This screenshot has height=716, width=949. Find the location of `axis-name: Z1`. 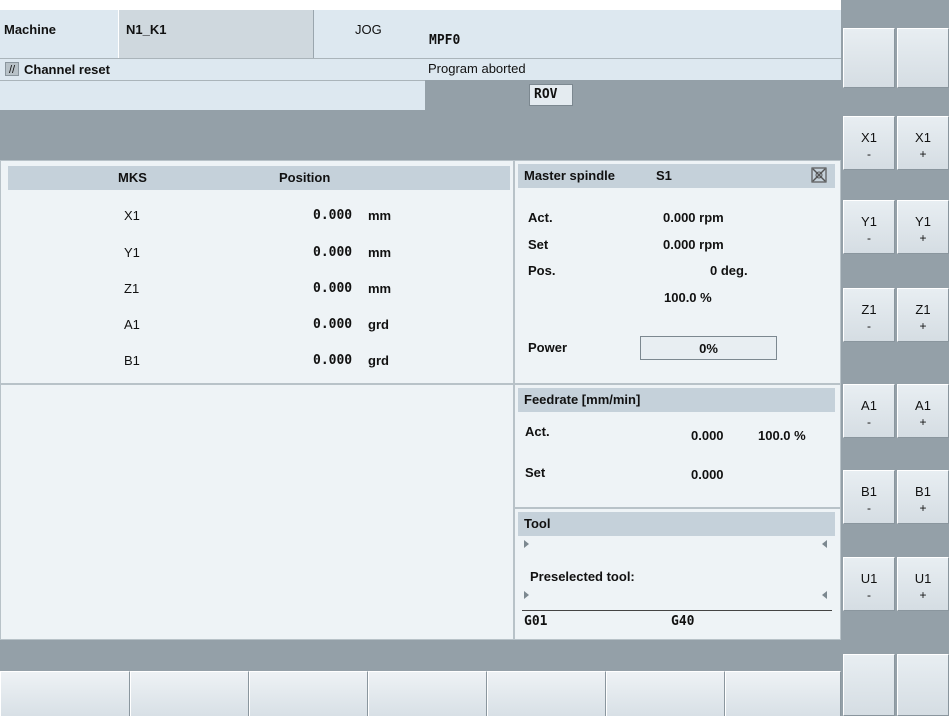

axis-name: Z1 is located at coordinates (132, 288).